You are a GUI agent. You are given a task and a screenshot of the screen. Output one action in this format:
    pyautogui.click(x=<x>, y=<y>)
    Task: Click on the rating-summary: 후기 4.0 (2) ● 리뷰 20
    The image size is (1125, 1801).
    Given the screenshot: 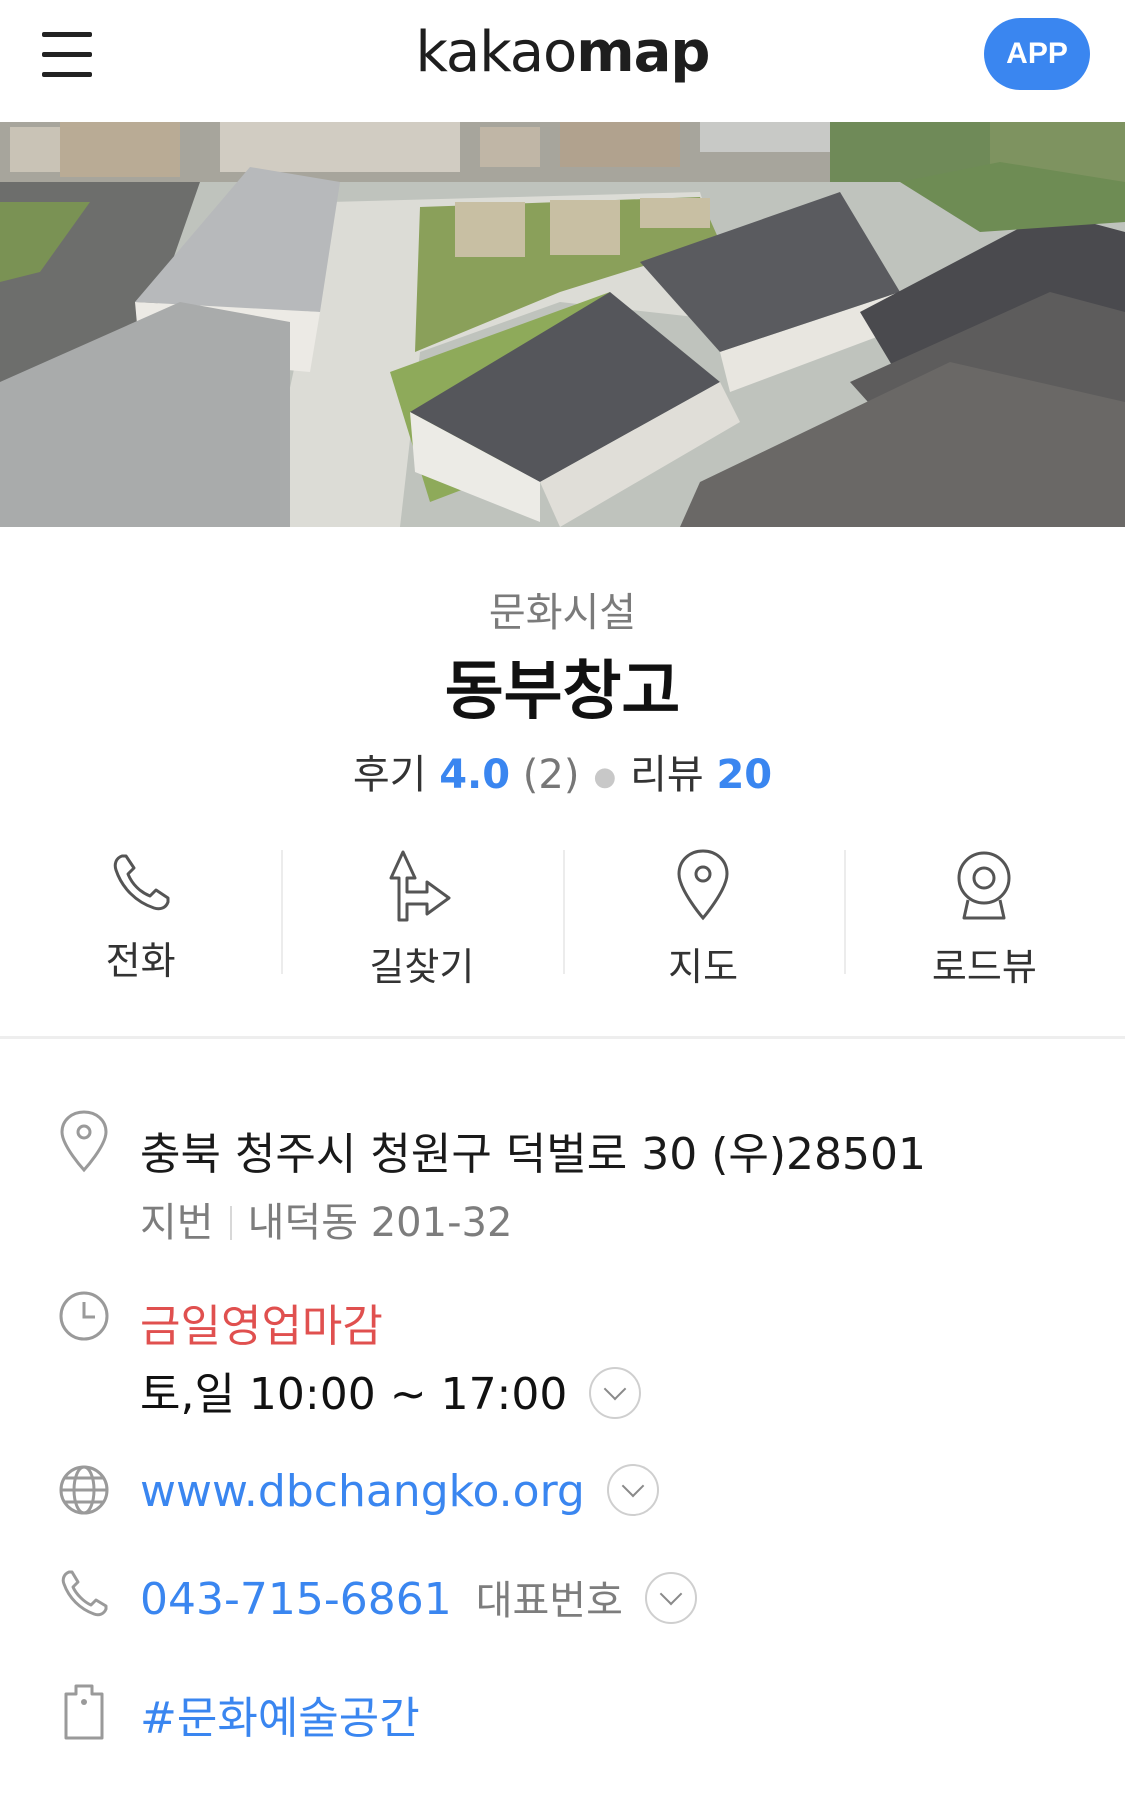 What is the action you would take?
    pyautogui.click(x=562, y=771)
    